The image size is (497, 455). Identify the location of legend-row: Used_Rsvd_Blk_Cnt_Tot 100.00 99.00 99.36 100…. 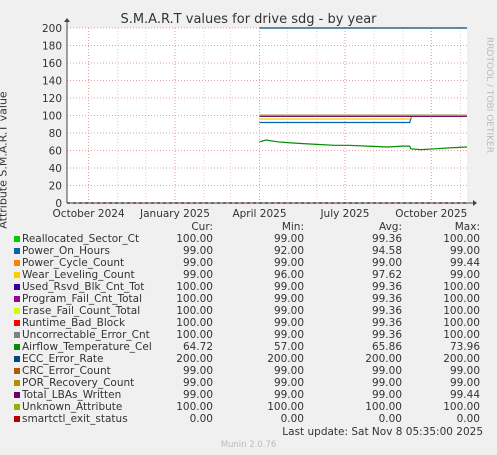
(248, 287).